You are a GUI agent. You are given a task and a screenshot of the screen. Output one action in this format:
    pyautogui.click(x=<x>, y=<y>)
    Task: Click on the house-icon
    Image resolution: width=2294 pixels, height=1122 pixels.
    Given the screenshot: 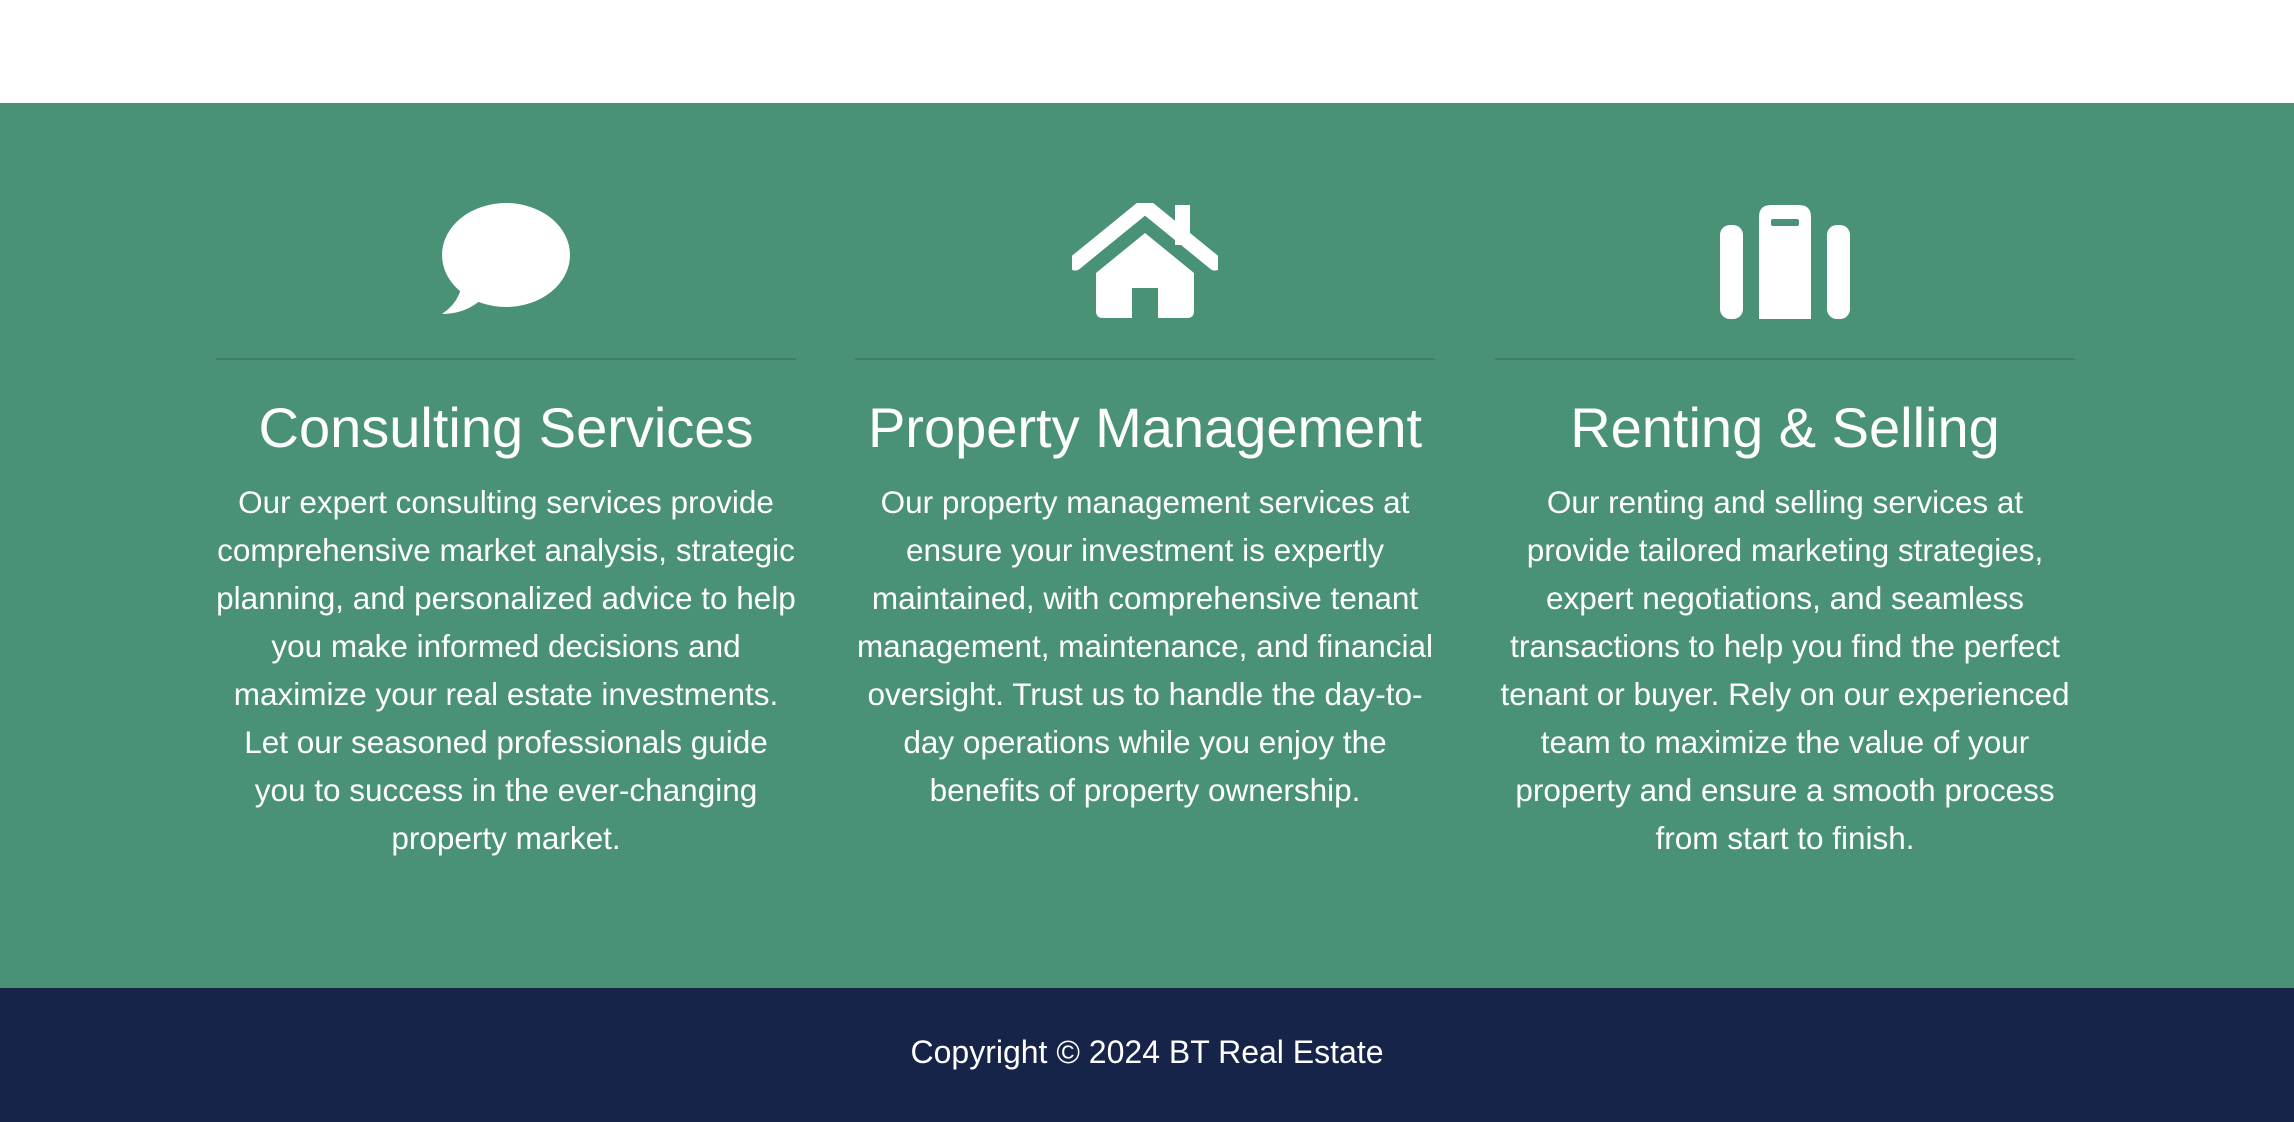 What is the action you would take?
    pyautogui.click(x=1145, y=260)
    